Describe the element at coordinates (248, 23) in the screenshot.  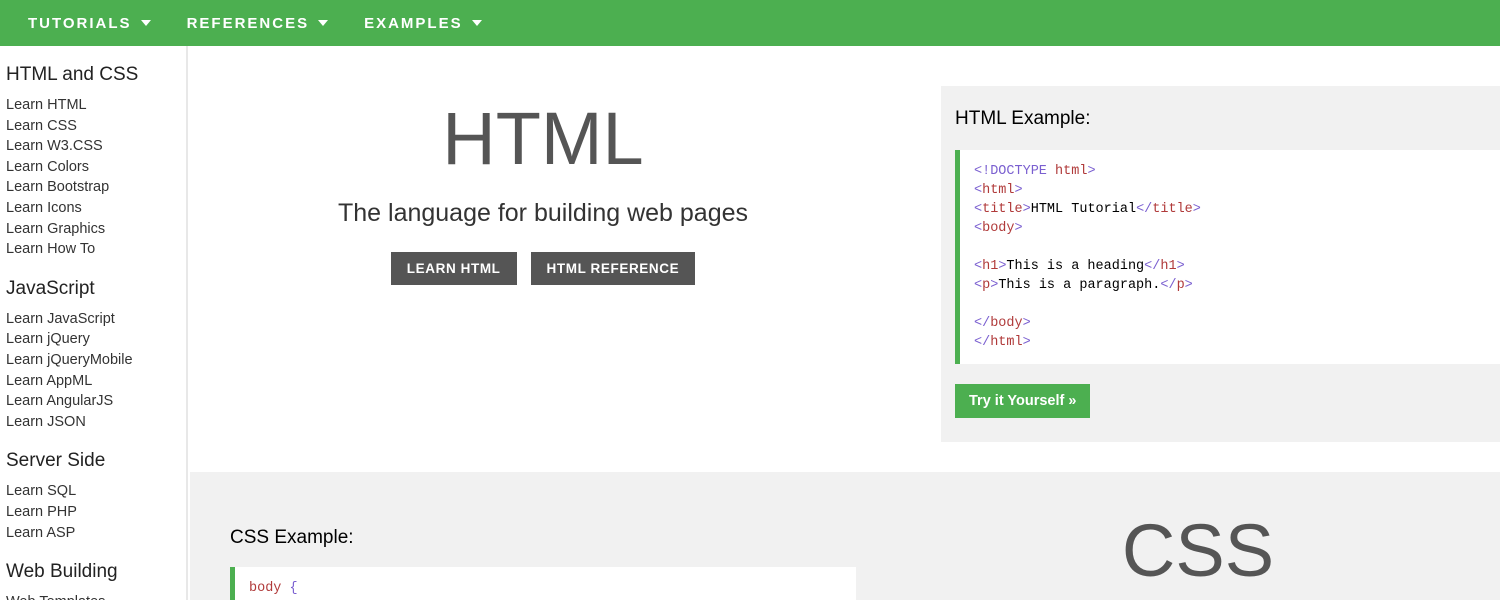
I see `nav-item-label: REFERENCES` at that location.